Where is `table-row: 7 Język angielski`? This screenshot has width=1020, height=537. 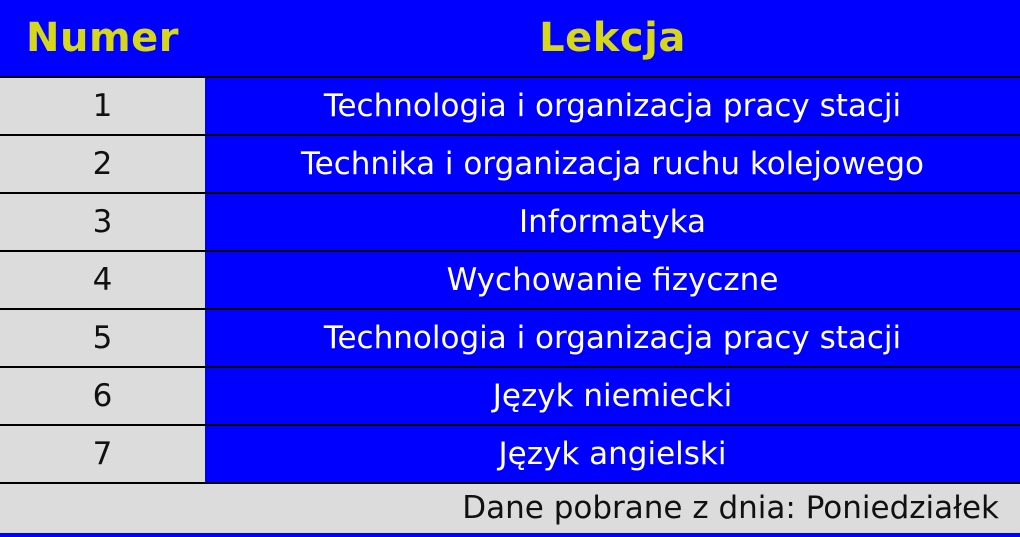
table-row: 7 Język angielski is located at coordinates (510, 453).